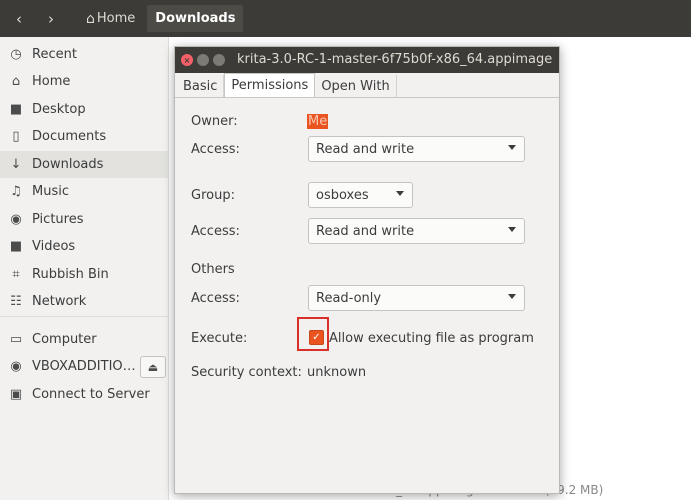 The width and height of the screenshot is (691, 500). I want to click on owner-value: Me, so click(318, 121).